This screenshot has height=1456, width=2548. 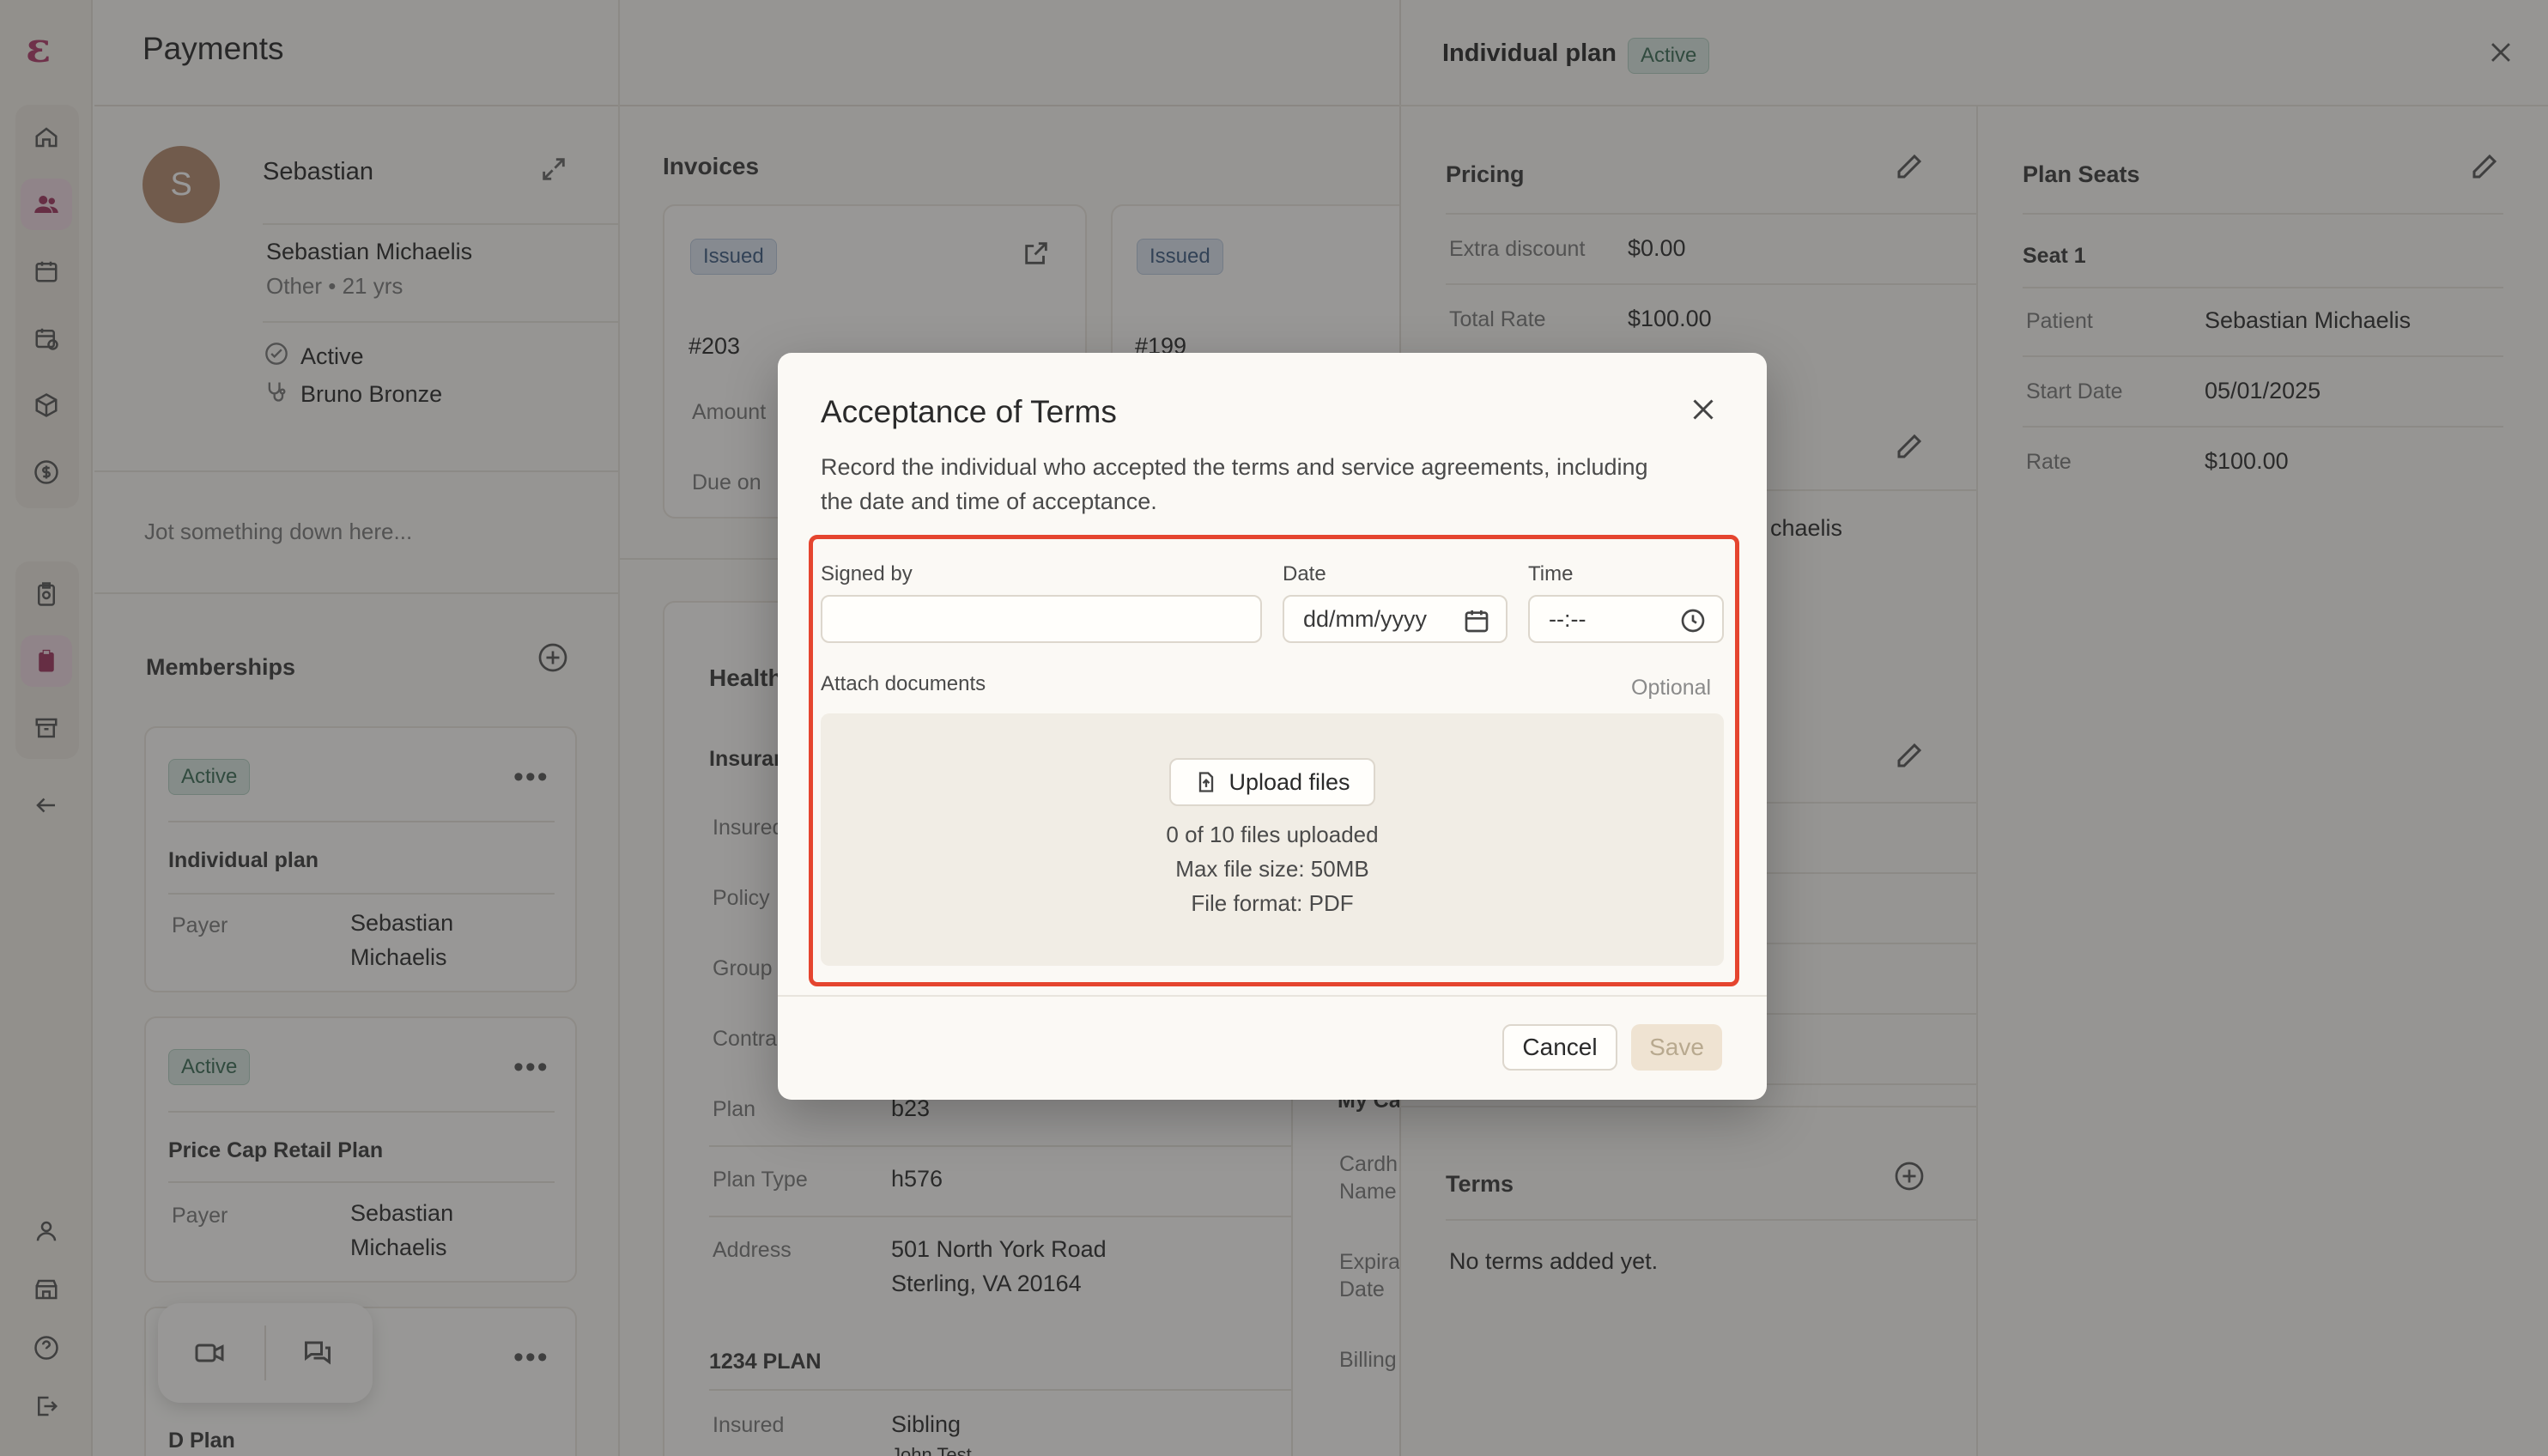 What do you see at coordinates (1559, 1048) in the screenshot?
I see `cancel-button: Cancel` at bounding box center [1559, 1048].